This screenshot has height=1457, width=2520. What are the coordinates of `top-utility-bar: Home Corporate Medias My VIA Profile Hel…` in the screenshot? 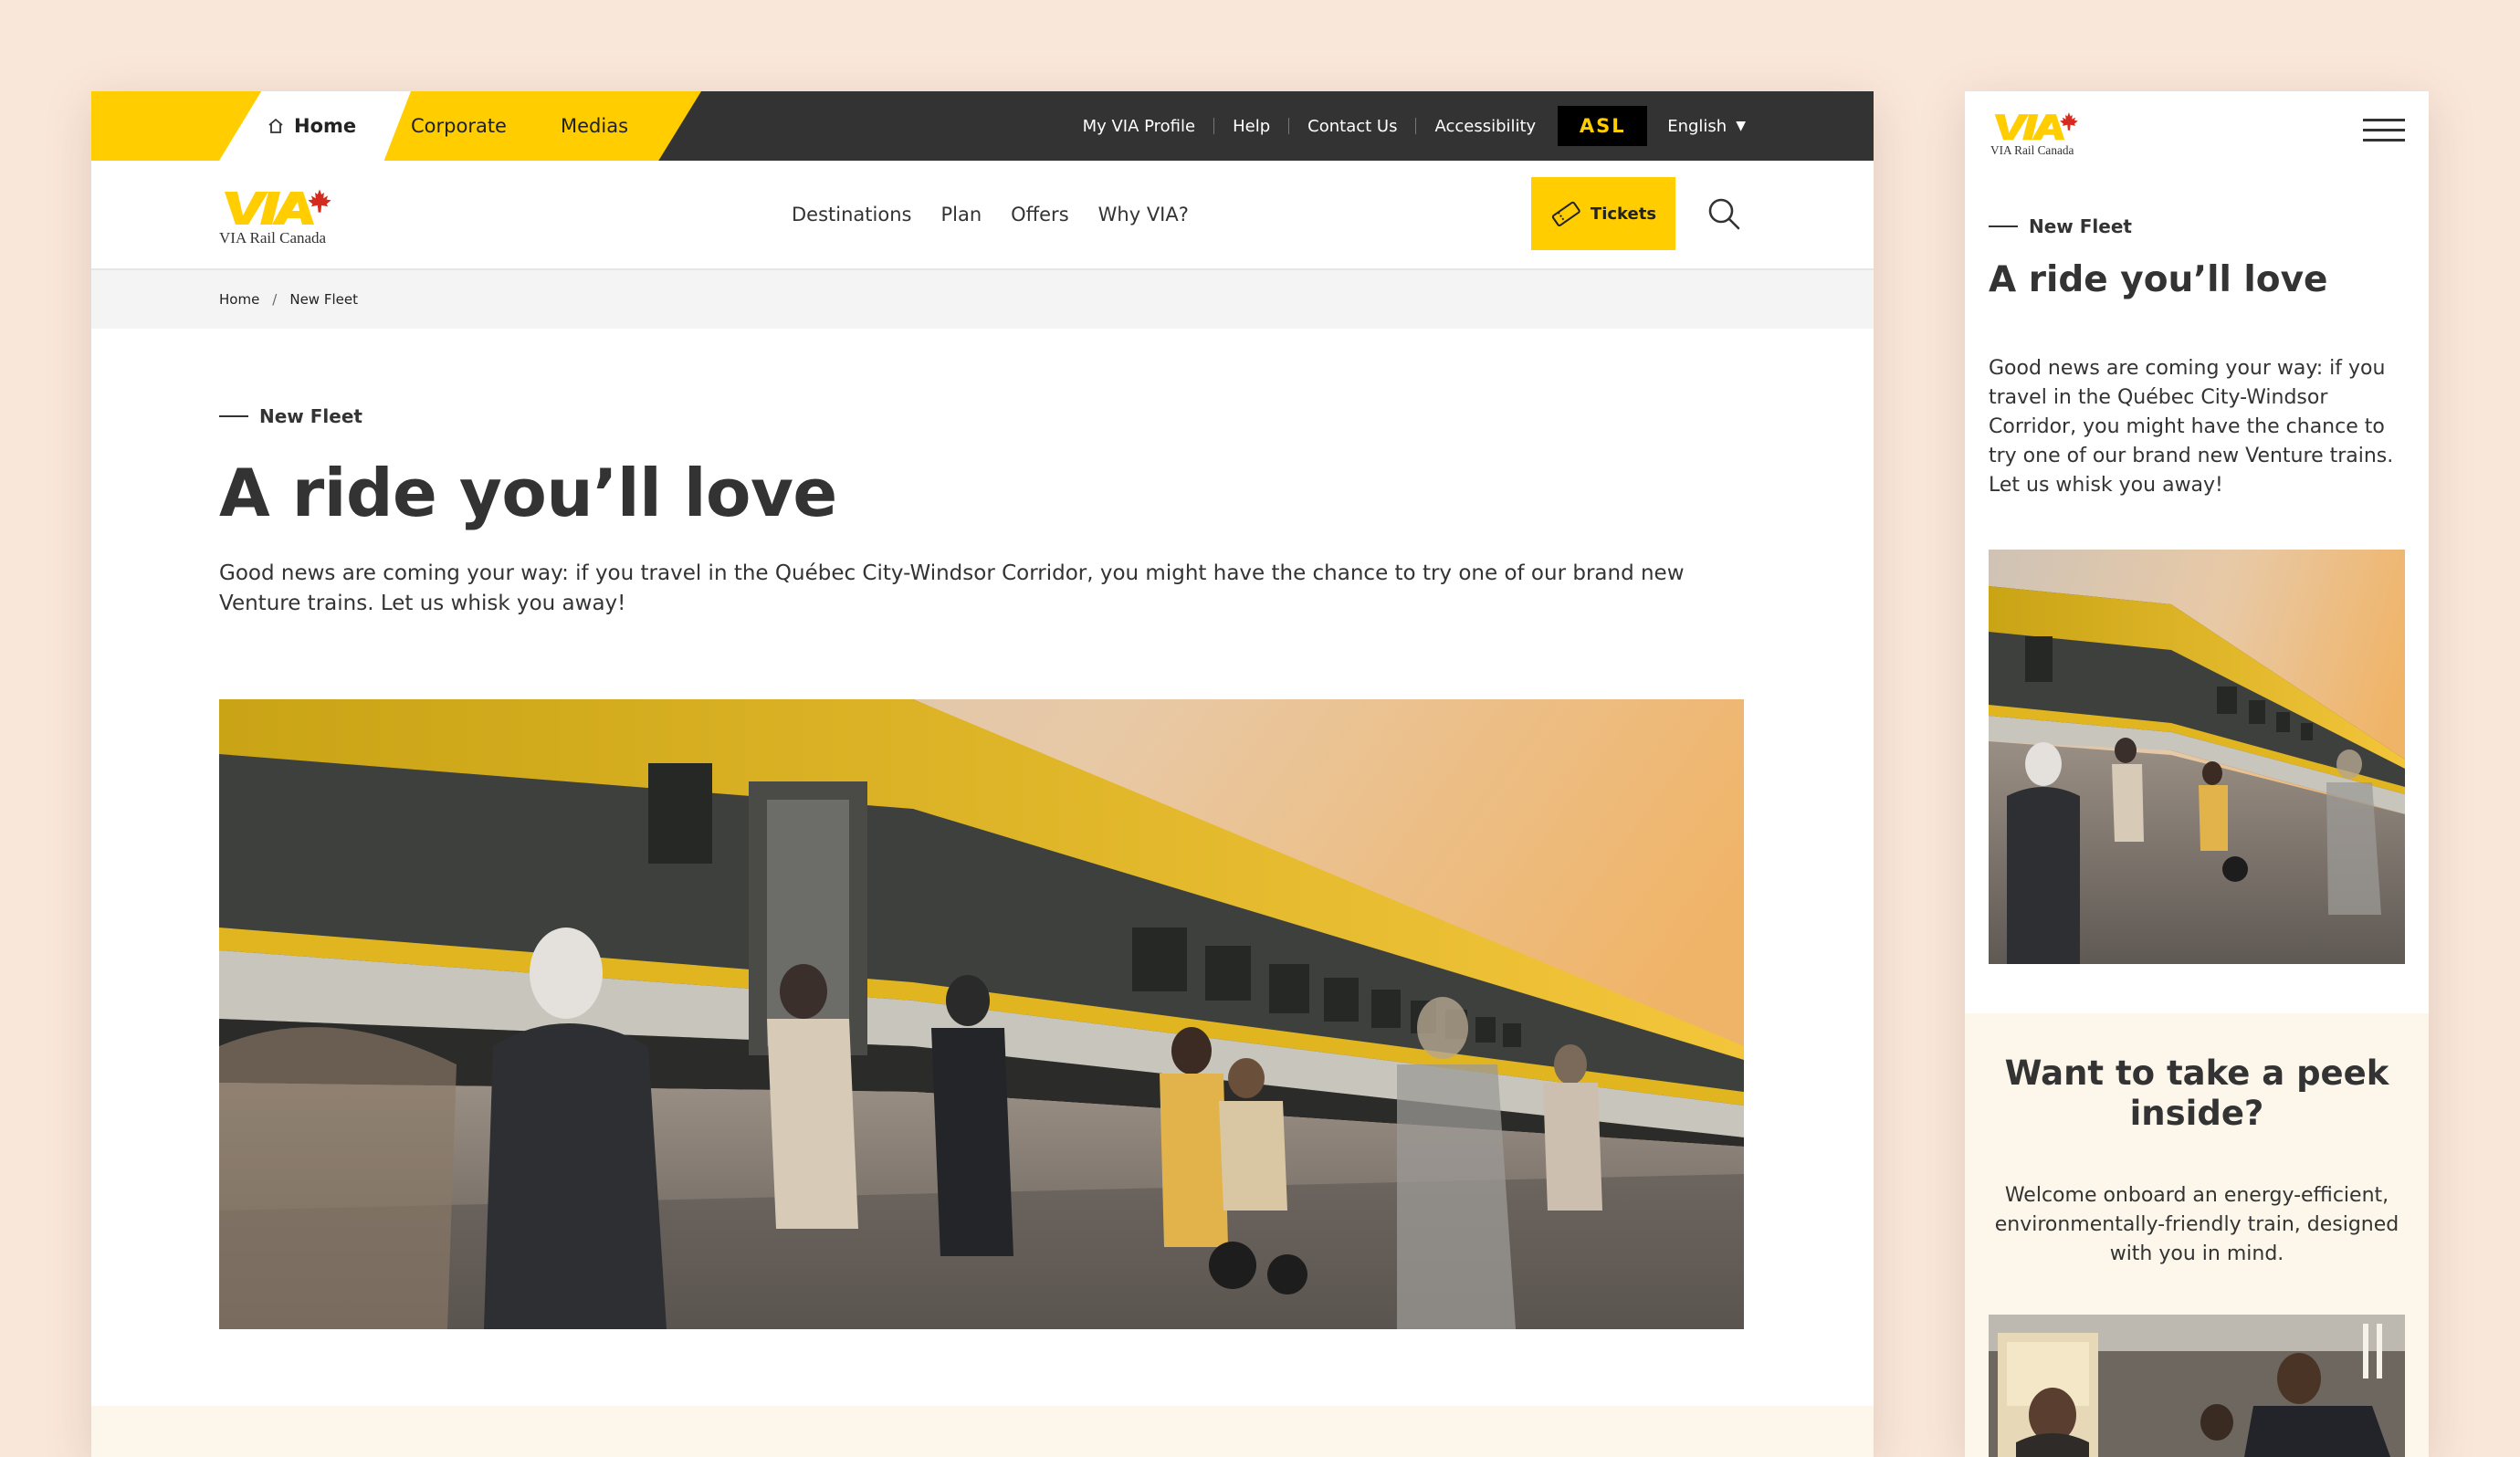 It's located at (982, 126).